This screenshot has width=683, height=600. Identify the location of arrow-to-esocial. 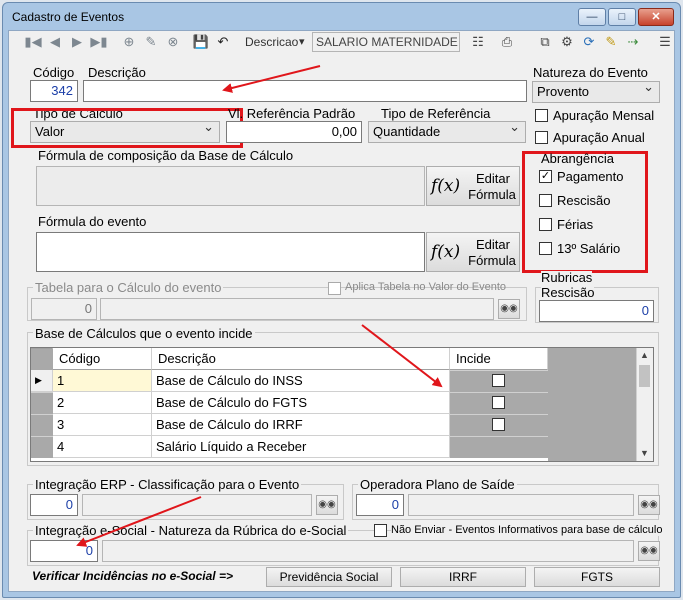
(139, 521).